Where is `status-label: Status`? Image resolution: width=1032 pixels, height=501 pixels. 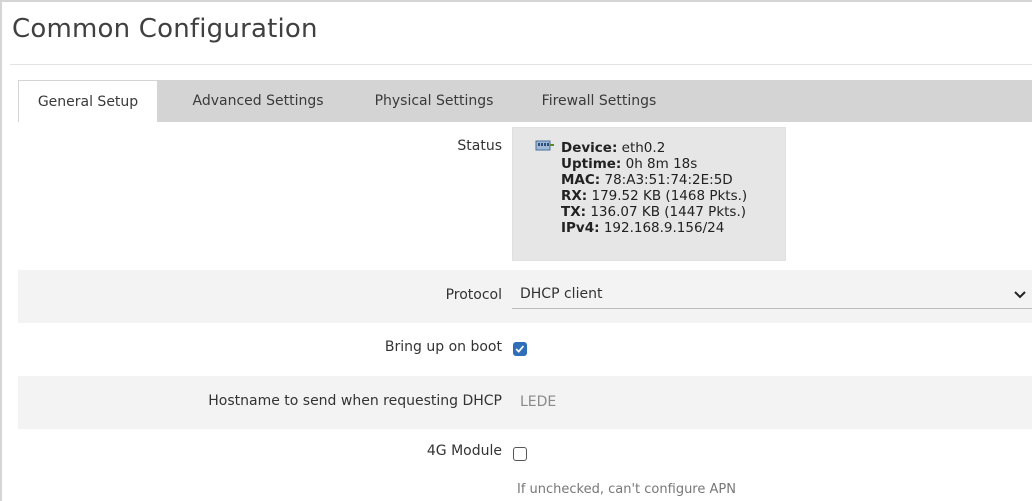
status-label: Status is located at coordinates (479, 146).